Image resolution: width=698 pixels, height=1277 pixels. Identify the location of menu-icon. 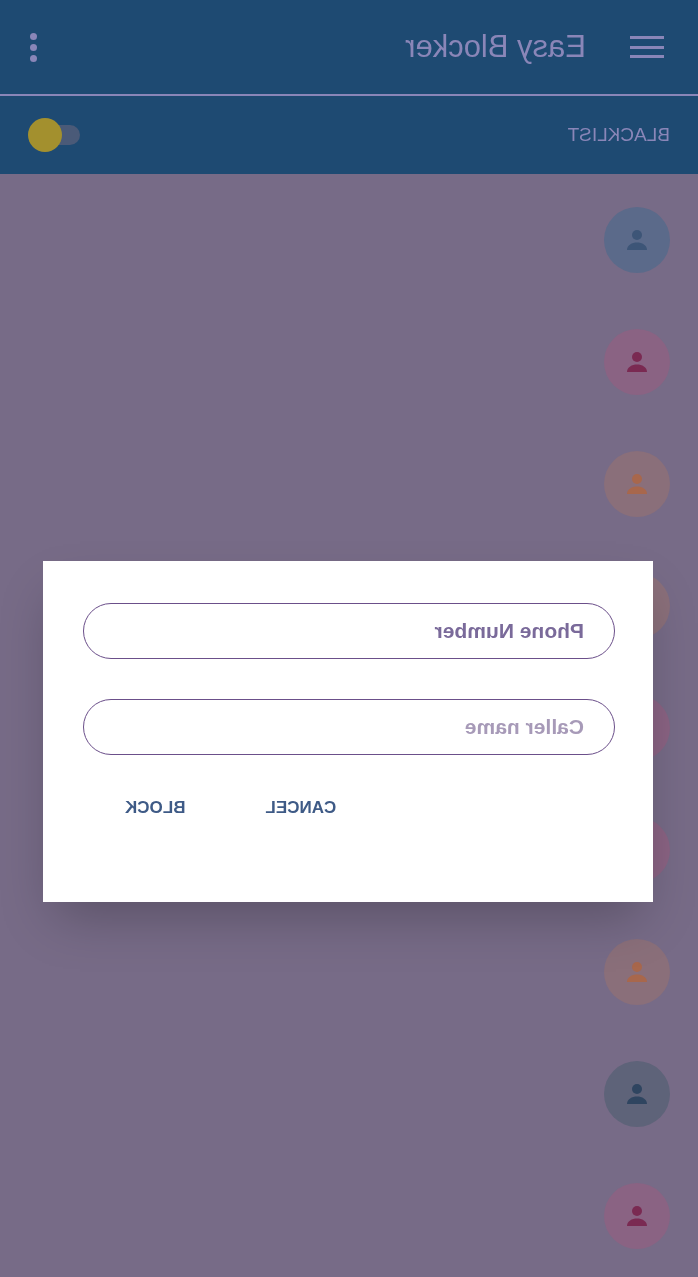
(647, 47).